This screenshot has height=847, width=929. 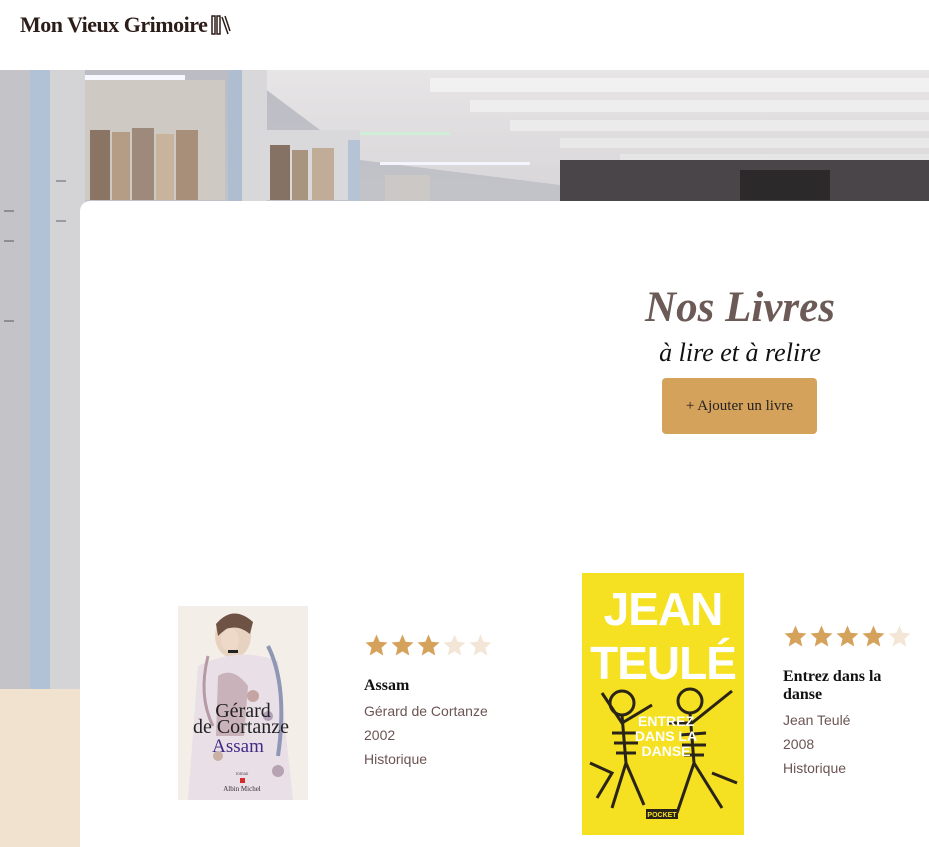 What do you see at coordinates (242, 789) in the screenshot?
I see `cover-publisher: Albin Michel` at bounding box center [242, 789].